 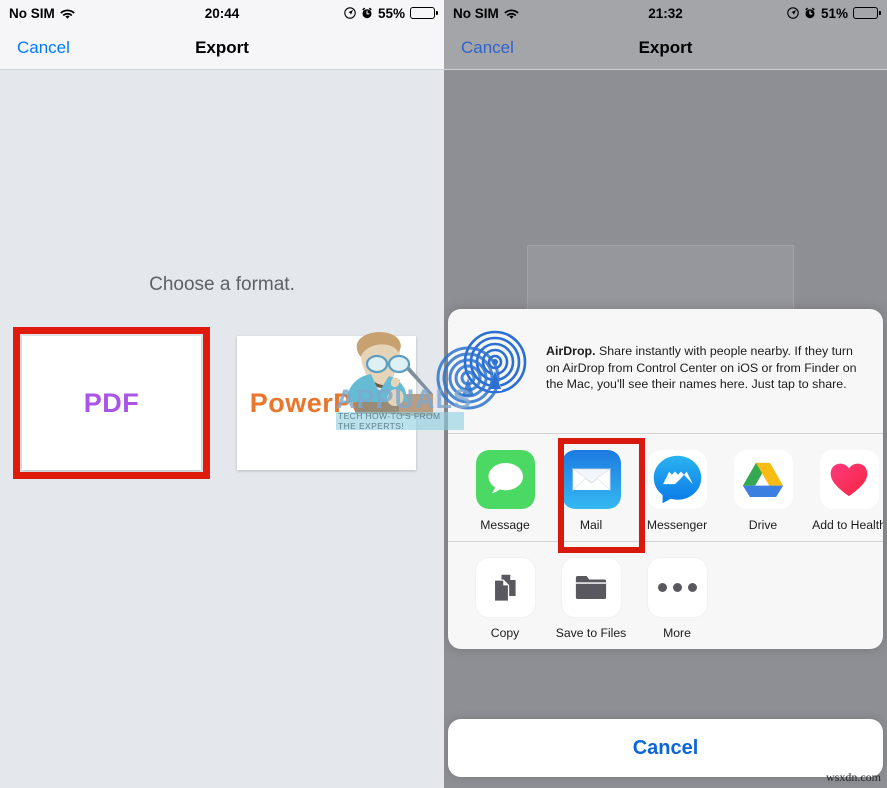 What do you see at coordinates (677, 587) in the screenshot?
I see `more-dots-icon` at bounding box center [677, 587].